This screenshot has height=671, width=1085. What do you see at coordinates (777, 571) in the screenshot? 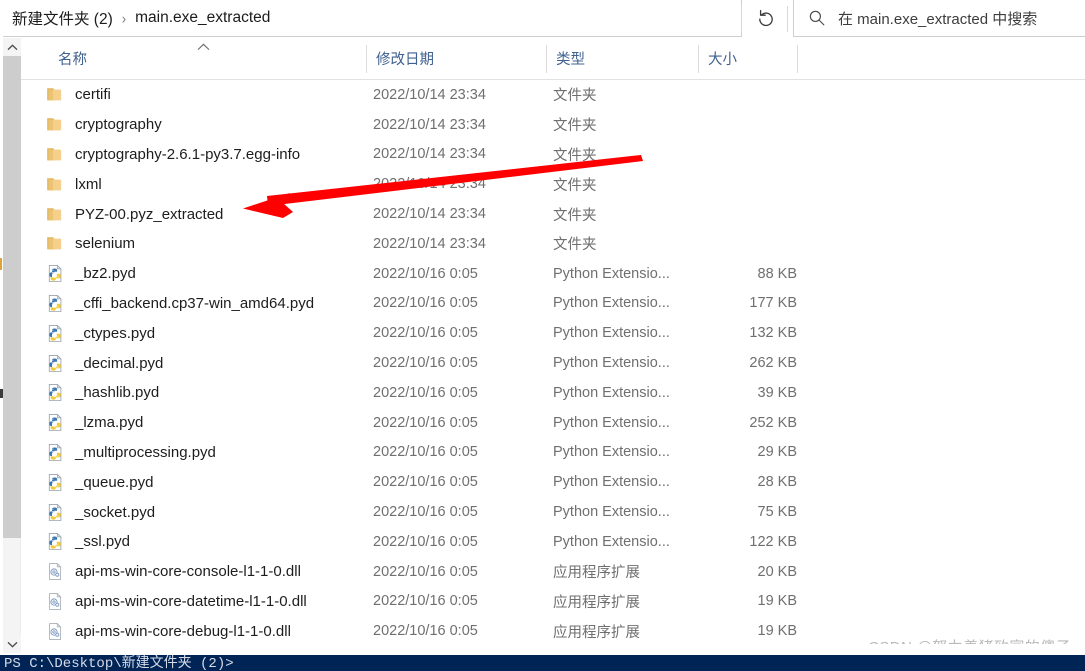
I see `file-size-cell: 20 KB` at bounding box center [777, 571].